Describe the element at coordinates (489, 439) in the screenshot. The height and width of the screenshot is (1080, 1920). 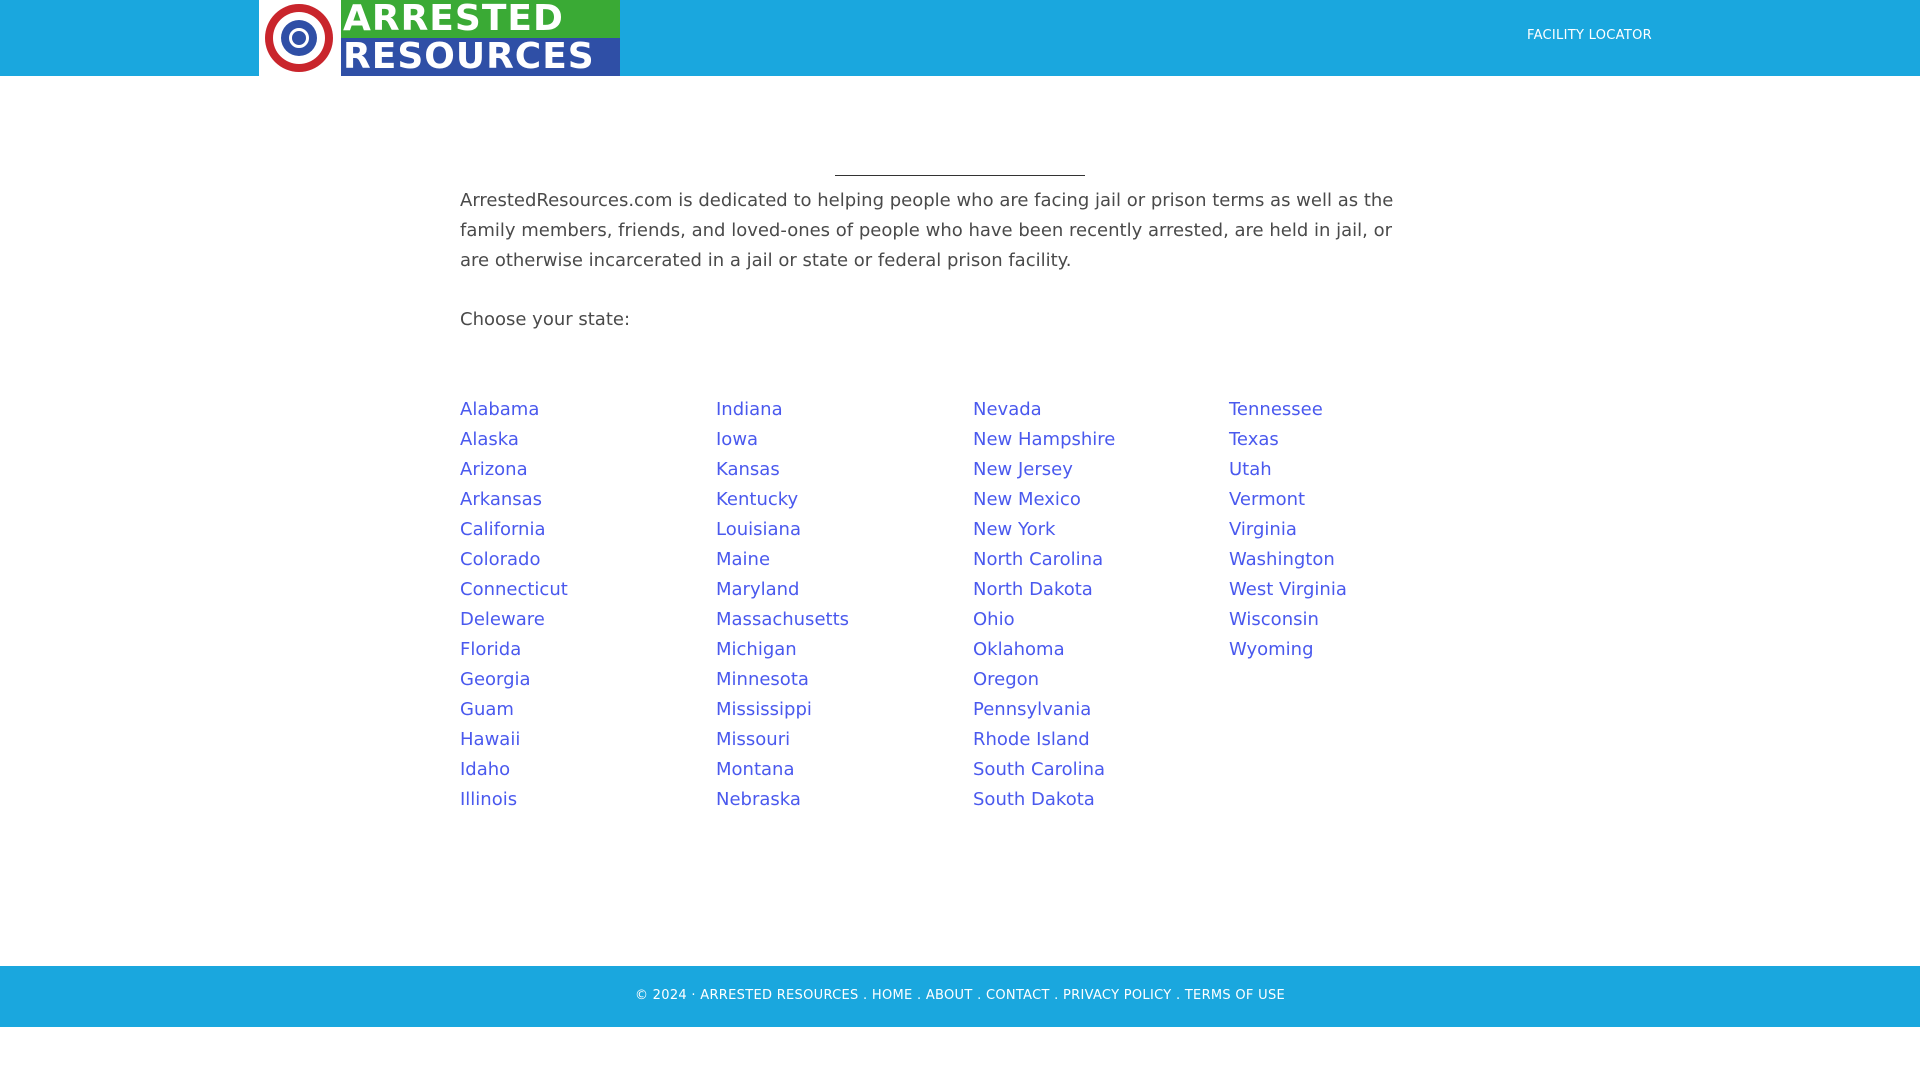
I see `state-link-alaska: Alaska` at that location.